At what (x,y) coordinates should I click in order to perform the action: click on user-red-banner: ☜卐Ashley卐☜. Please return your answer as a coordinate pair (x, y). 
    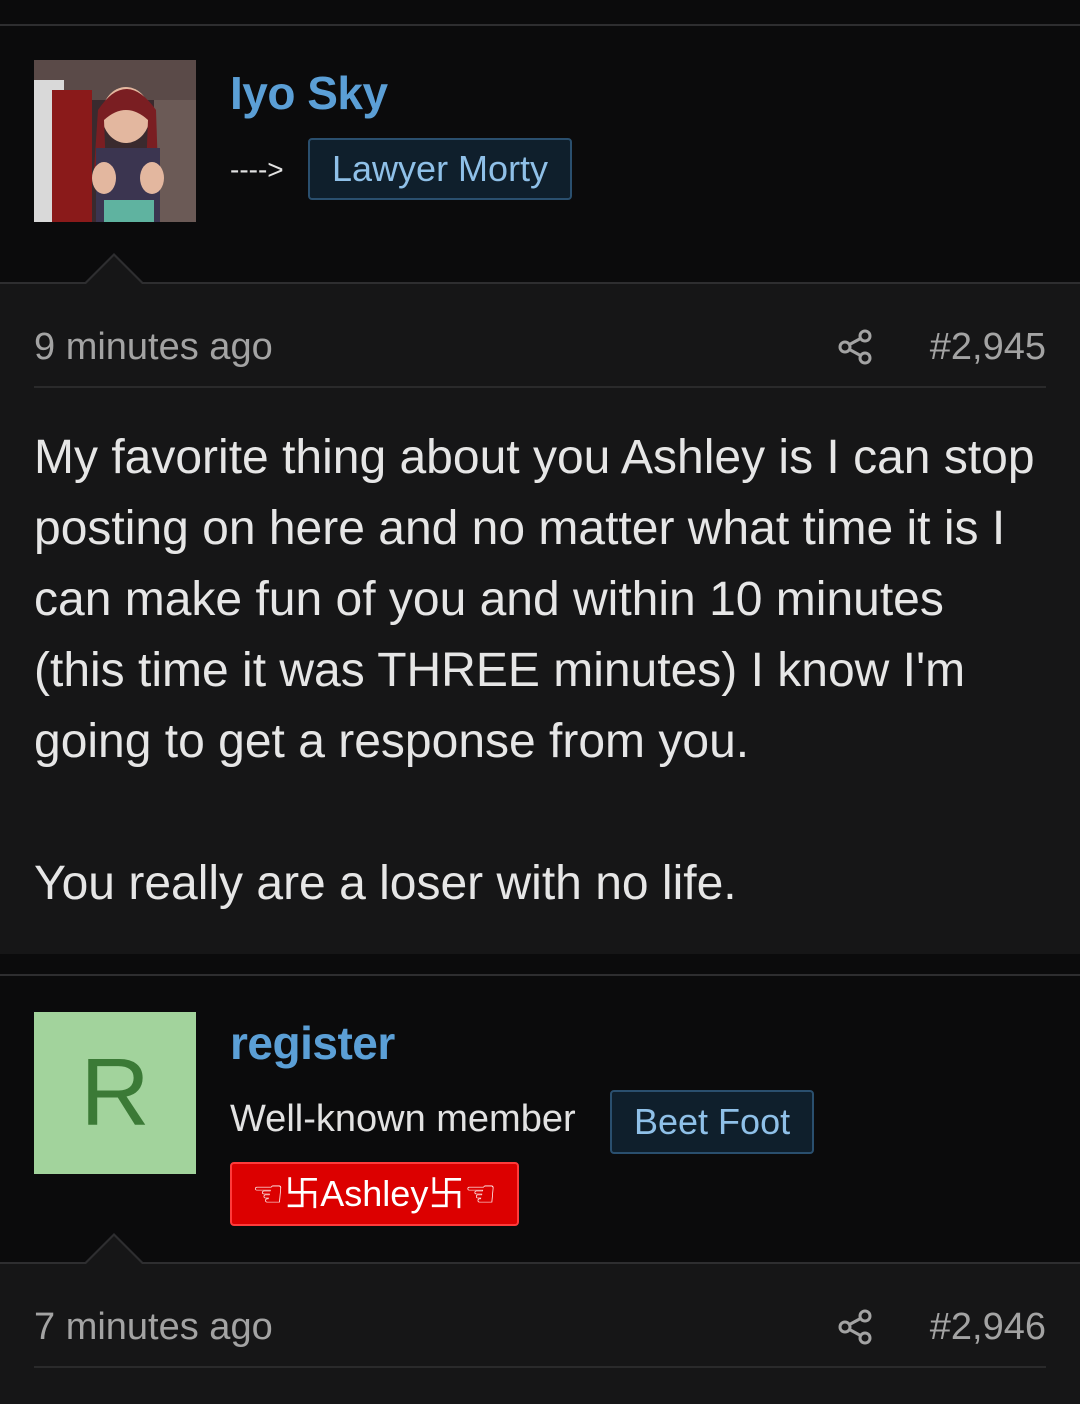
    Looking at the image, I should click on (374, 1194).